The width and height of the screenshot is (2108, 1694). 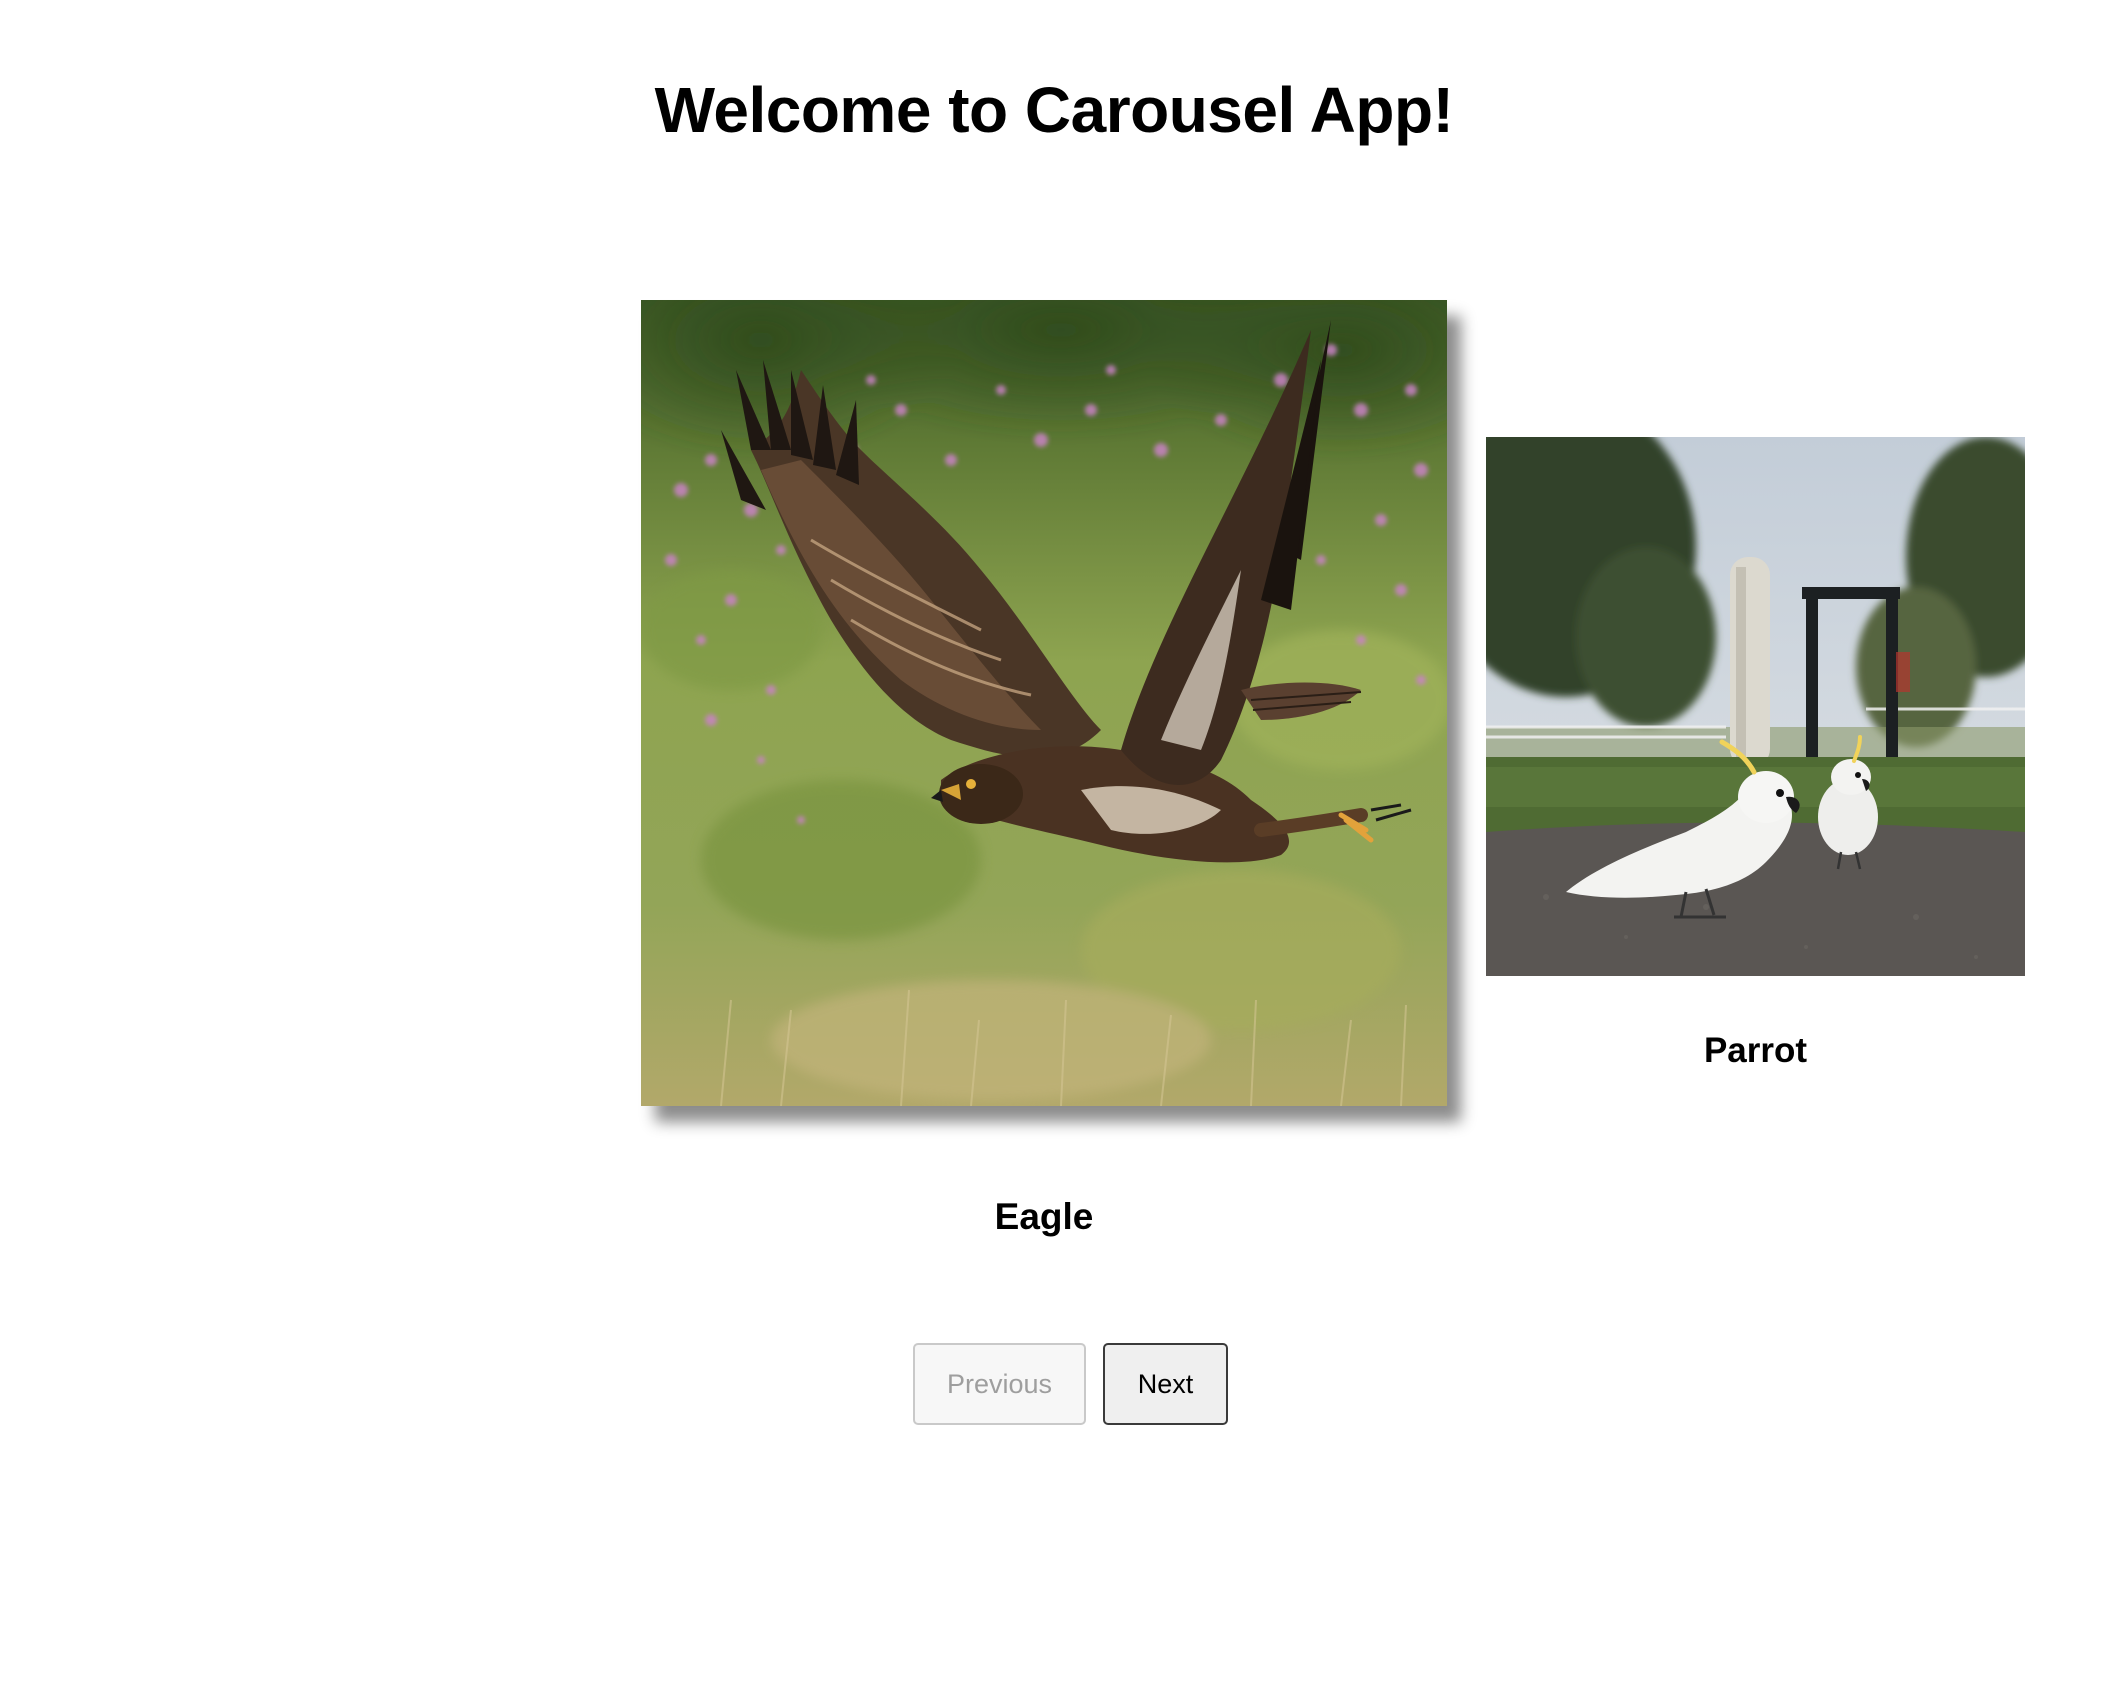 What do you see at coordinates (1165, 1384) in the screenshot?
I see `next-button: Next` at bounding box center [1165, 1384].